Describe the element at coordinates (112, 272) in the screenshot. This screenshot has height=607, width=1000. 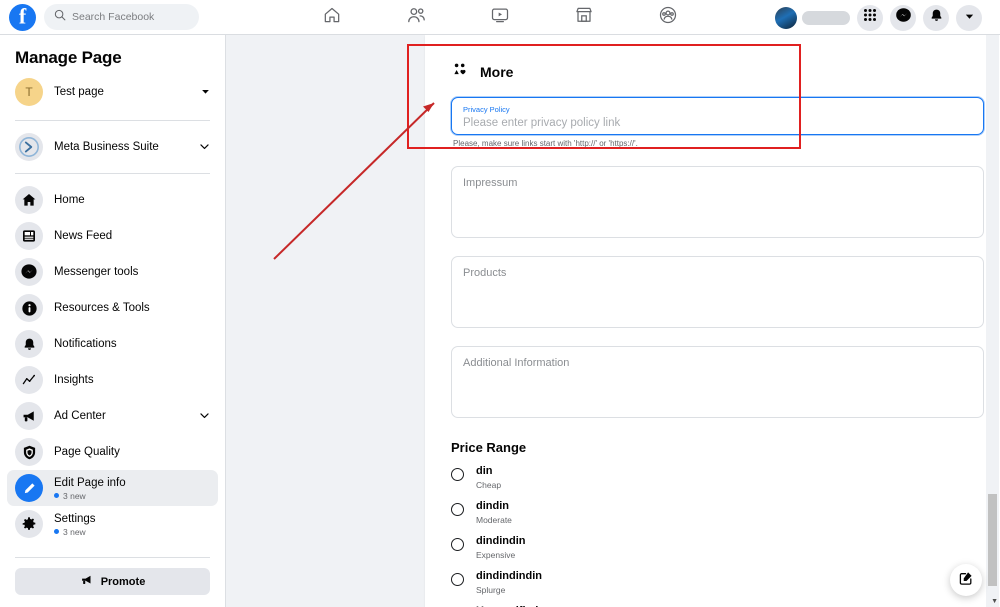
I see `sidebar-item-messenger-tools: Messenger tools` at that location.